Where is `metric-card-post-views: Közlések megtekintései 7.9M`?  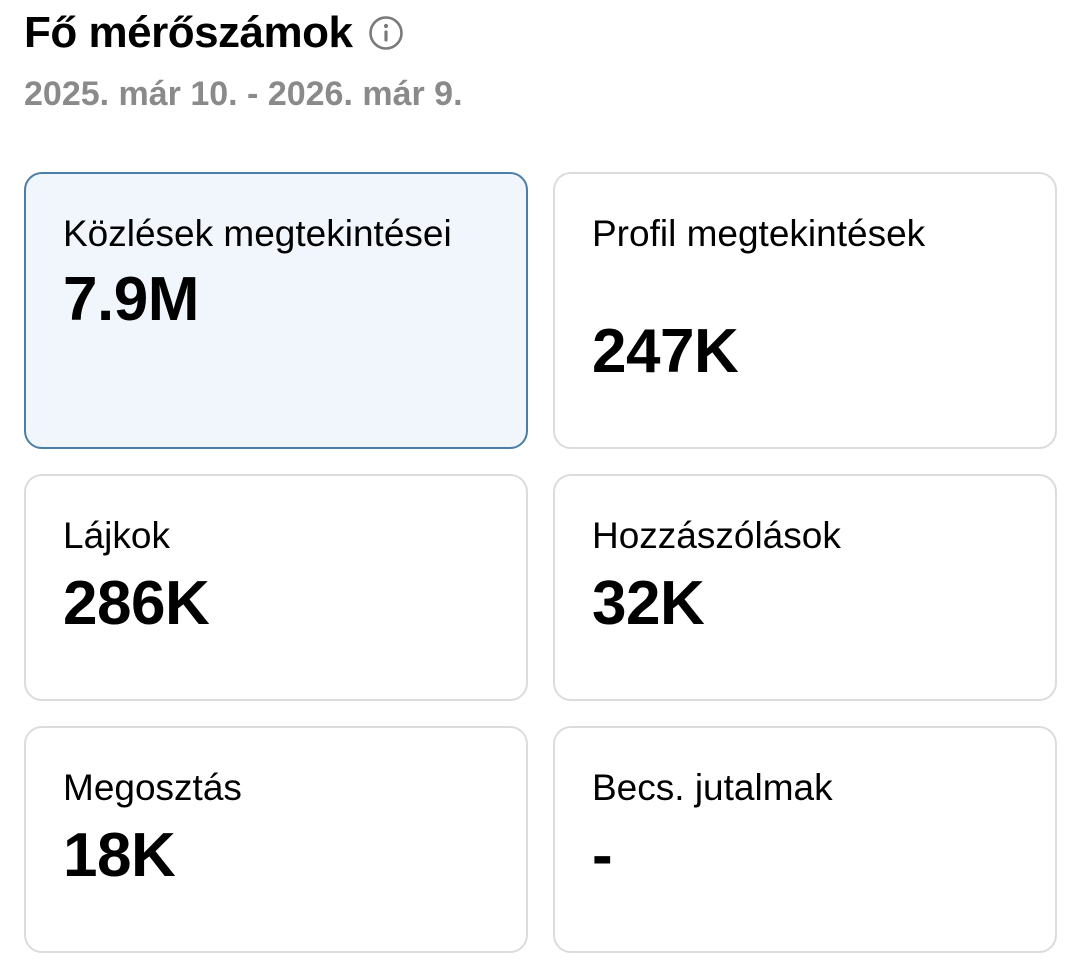
metric-card-post-views: Közlések megtekintései 7.9M is located at coordinates (276, 310).